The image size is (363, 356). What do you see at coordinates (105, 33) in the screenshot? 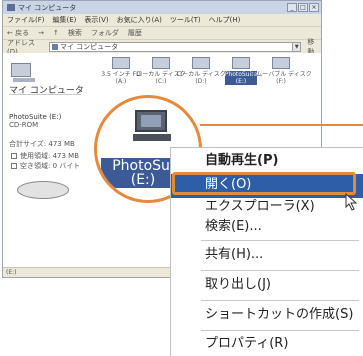
I see `folders-button: フォルダ` at bounding box center [105, 33].